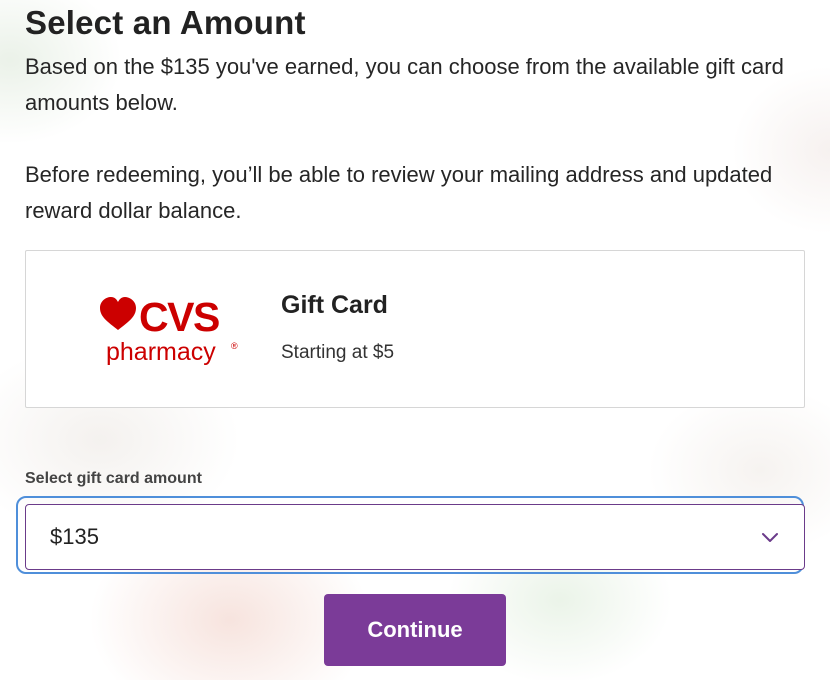 This screenshot has width=830, height=680. Describe the element at coordinates (334, 305) in the screenshot. I see `gift-card-title: Gift Card` at that location.